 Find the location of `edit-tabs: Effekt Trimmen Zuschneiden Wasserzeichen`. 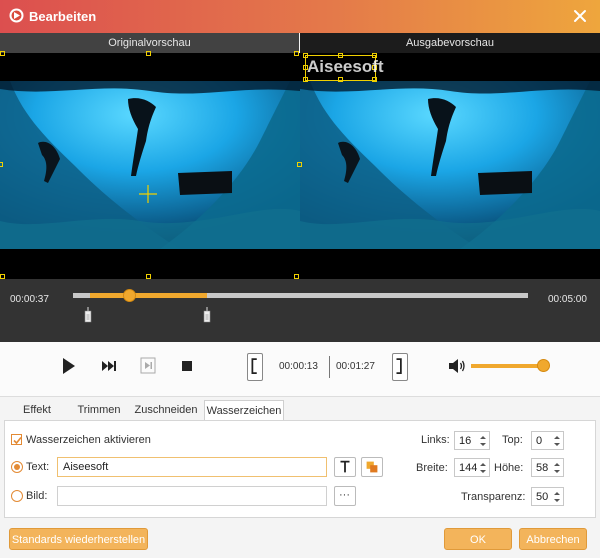

edit-tabs: Effekt Trimmen Zuschneiden Wasserzeichen is located at coordinates (300, 409).